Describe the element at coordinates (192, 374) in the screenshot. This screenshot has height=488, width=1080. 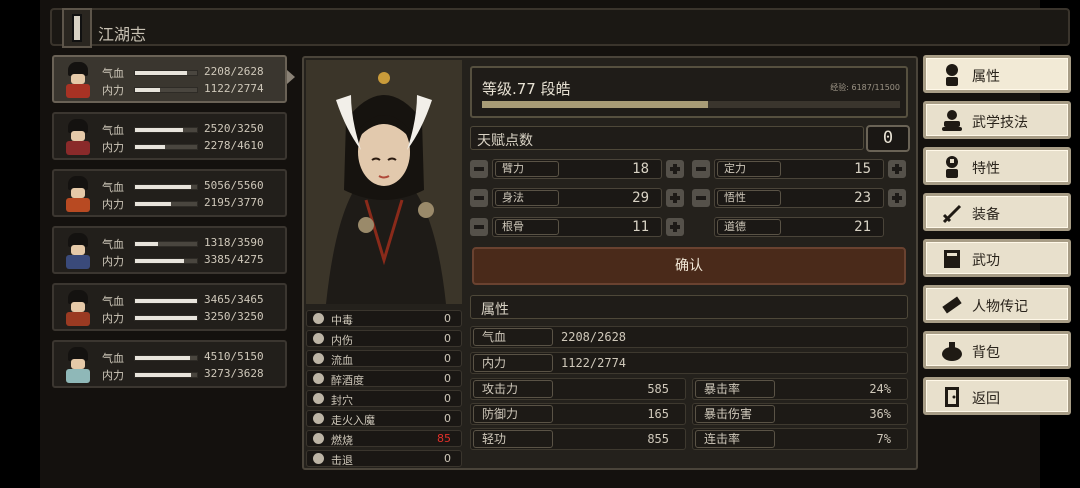
I see `mp-row: 内力 3273/3628` at that location.